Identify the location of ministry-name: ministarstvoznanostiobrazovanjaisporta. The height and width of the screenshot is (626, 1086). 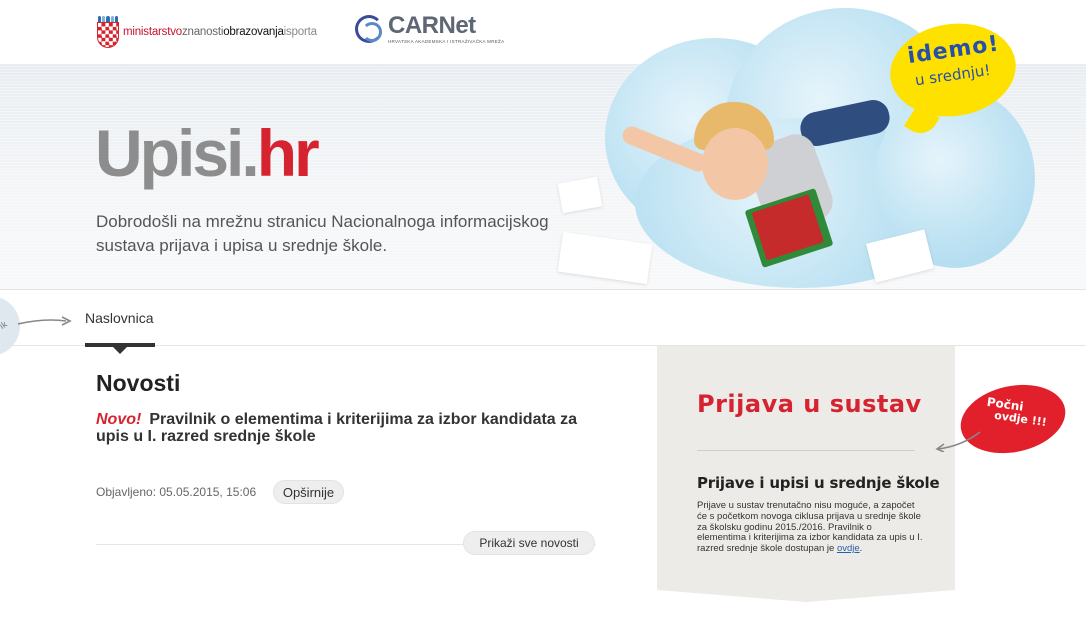
(220, 32).